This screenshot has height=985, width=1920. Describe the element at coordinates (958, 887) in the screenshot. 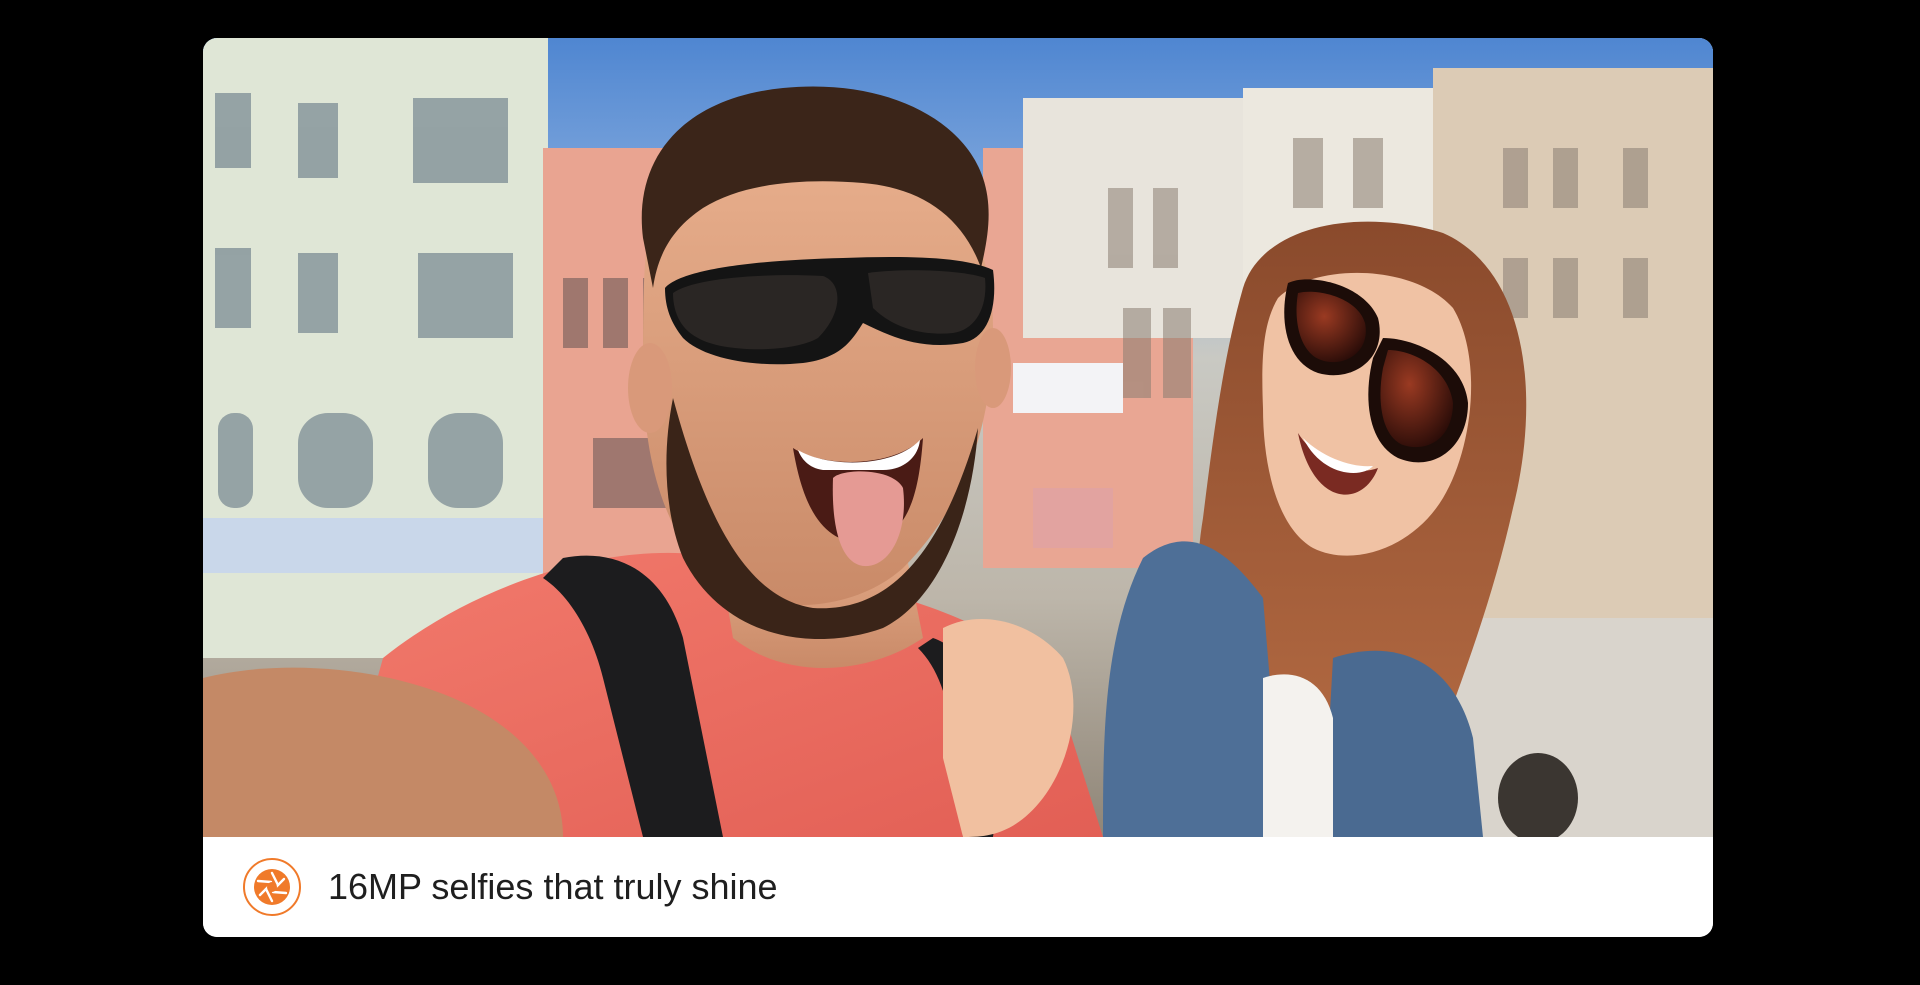

I see `caption-bar: 16MP selfies that truly shine` at that location.